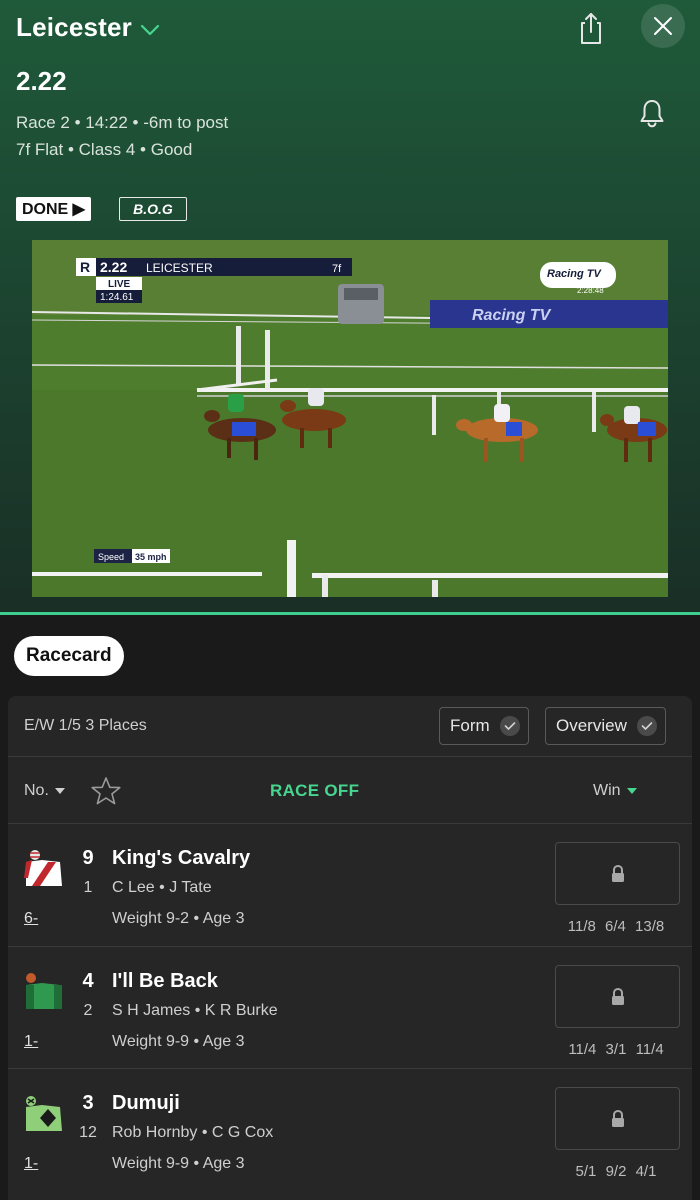 This screenshot has height=1200, width=700. Describe the element at coordinates (85, 267) in the screenshot. I see `svg-text: R` at that location.